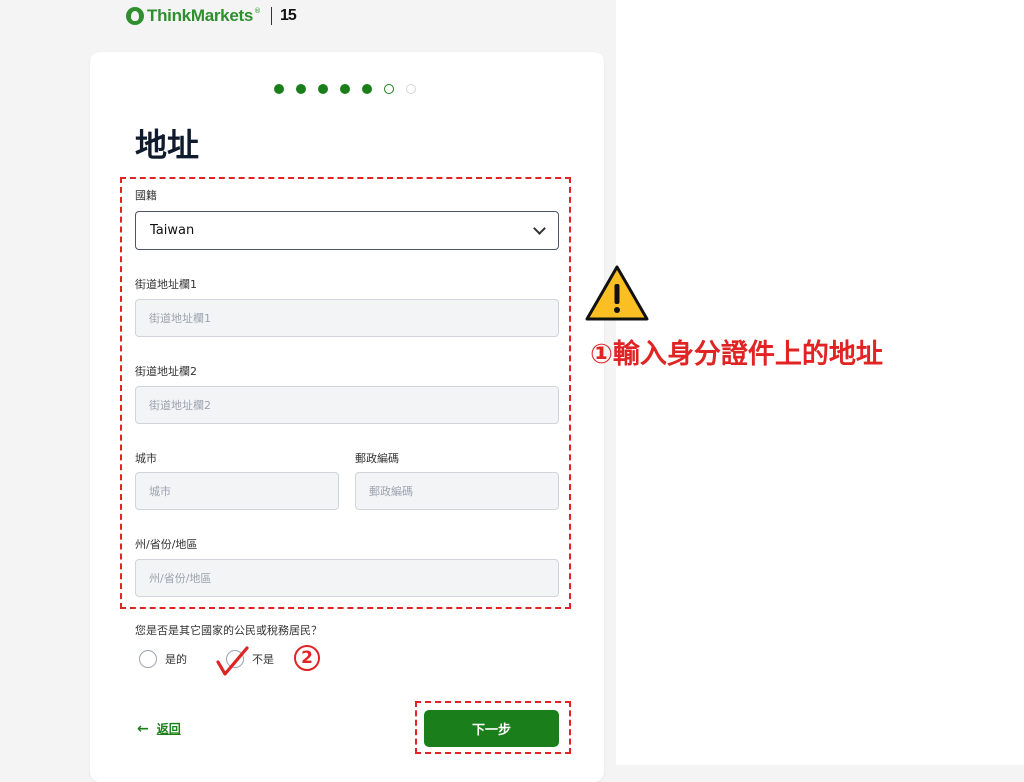 The width and height of the screenshot is (1024, 782). I want to click on radio-yes-label: 是的, so click(176, 659).